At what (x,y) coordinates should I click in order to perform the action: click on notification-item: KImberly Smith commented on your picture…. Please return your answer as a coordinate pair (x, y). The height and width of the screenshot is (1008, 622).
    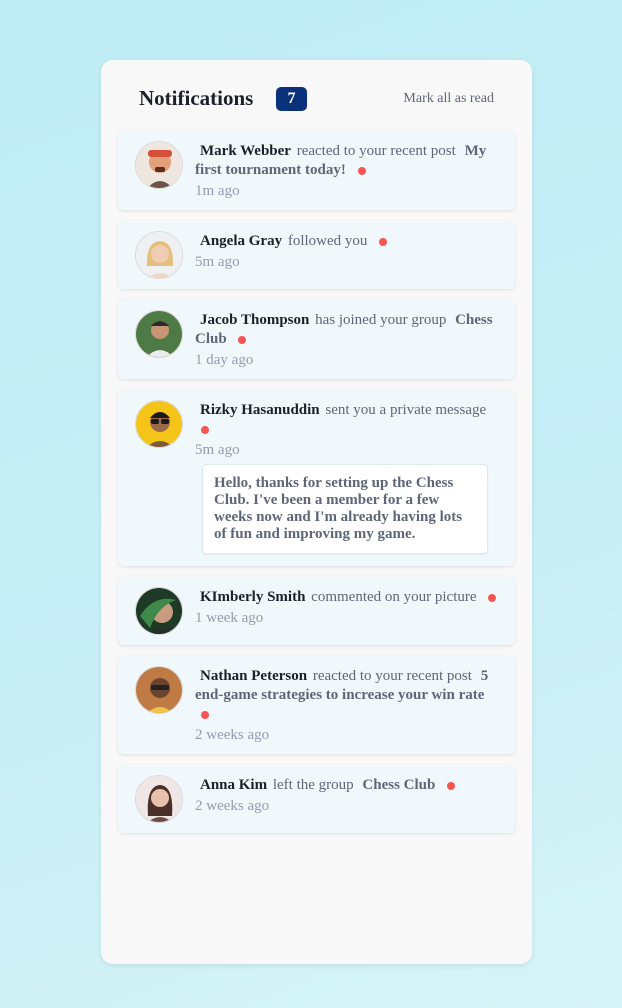
    Looking at the image, I should click on (316, 611).